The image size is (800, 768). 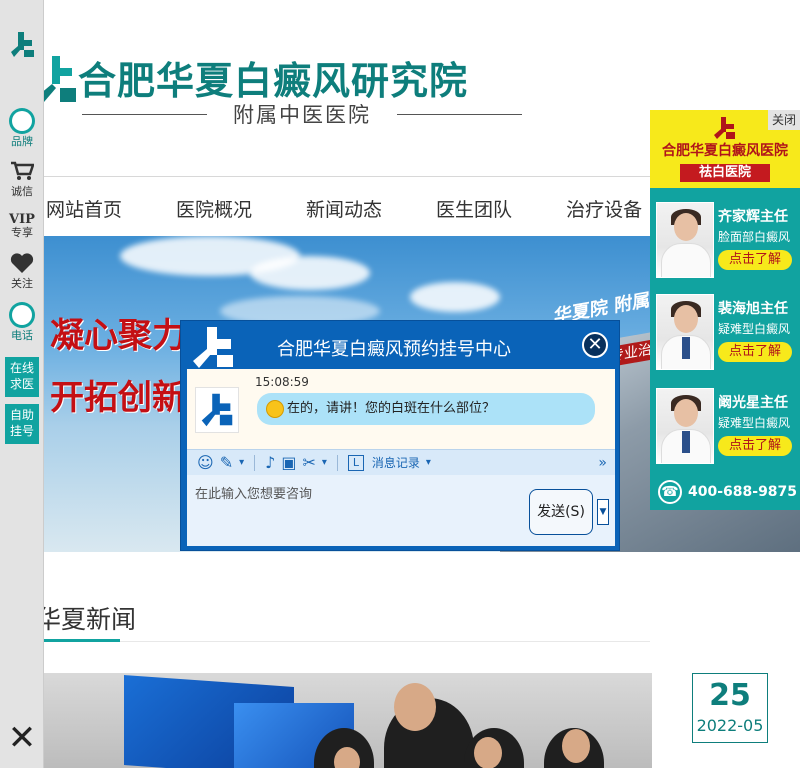 I want to click on toolbar-item-trust: 诚信, so click(x=22, y=178).